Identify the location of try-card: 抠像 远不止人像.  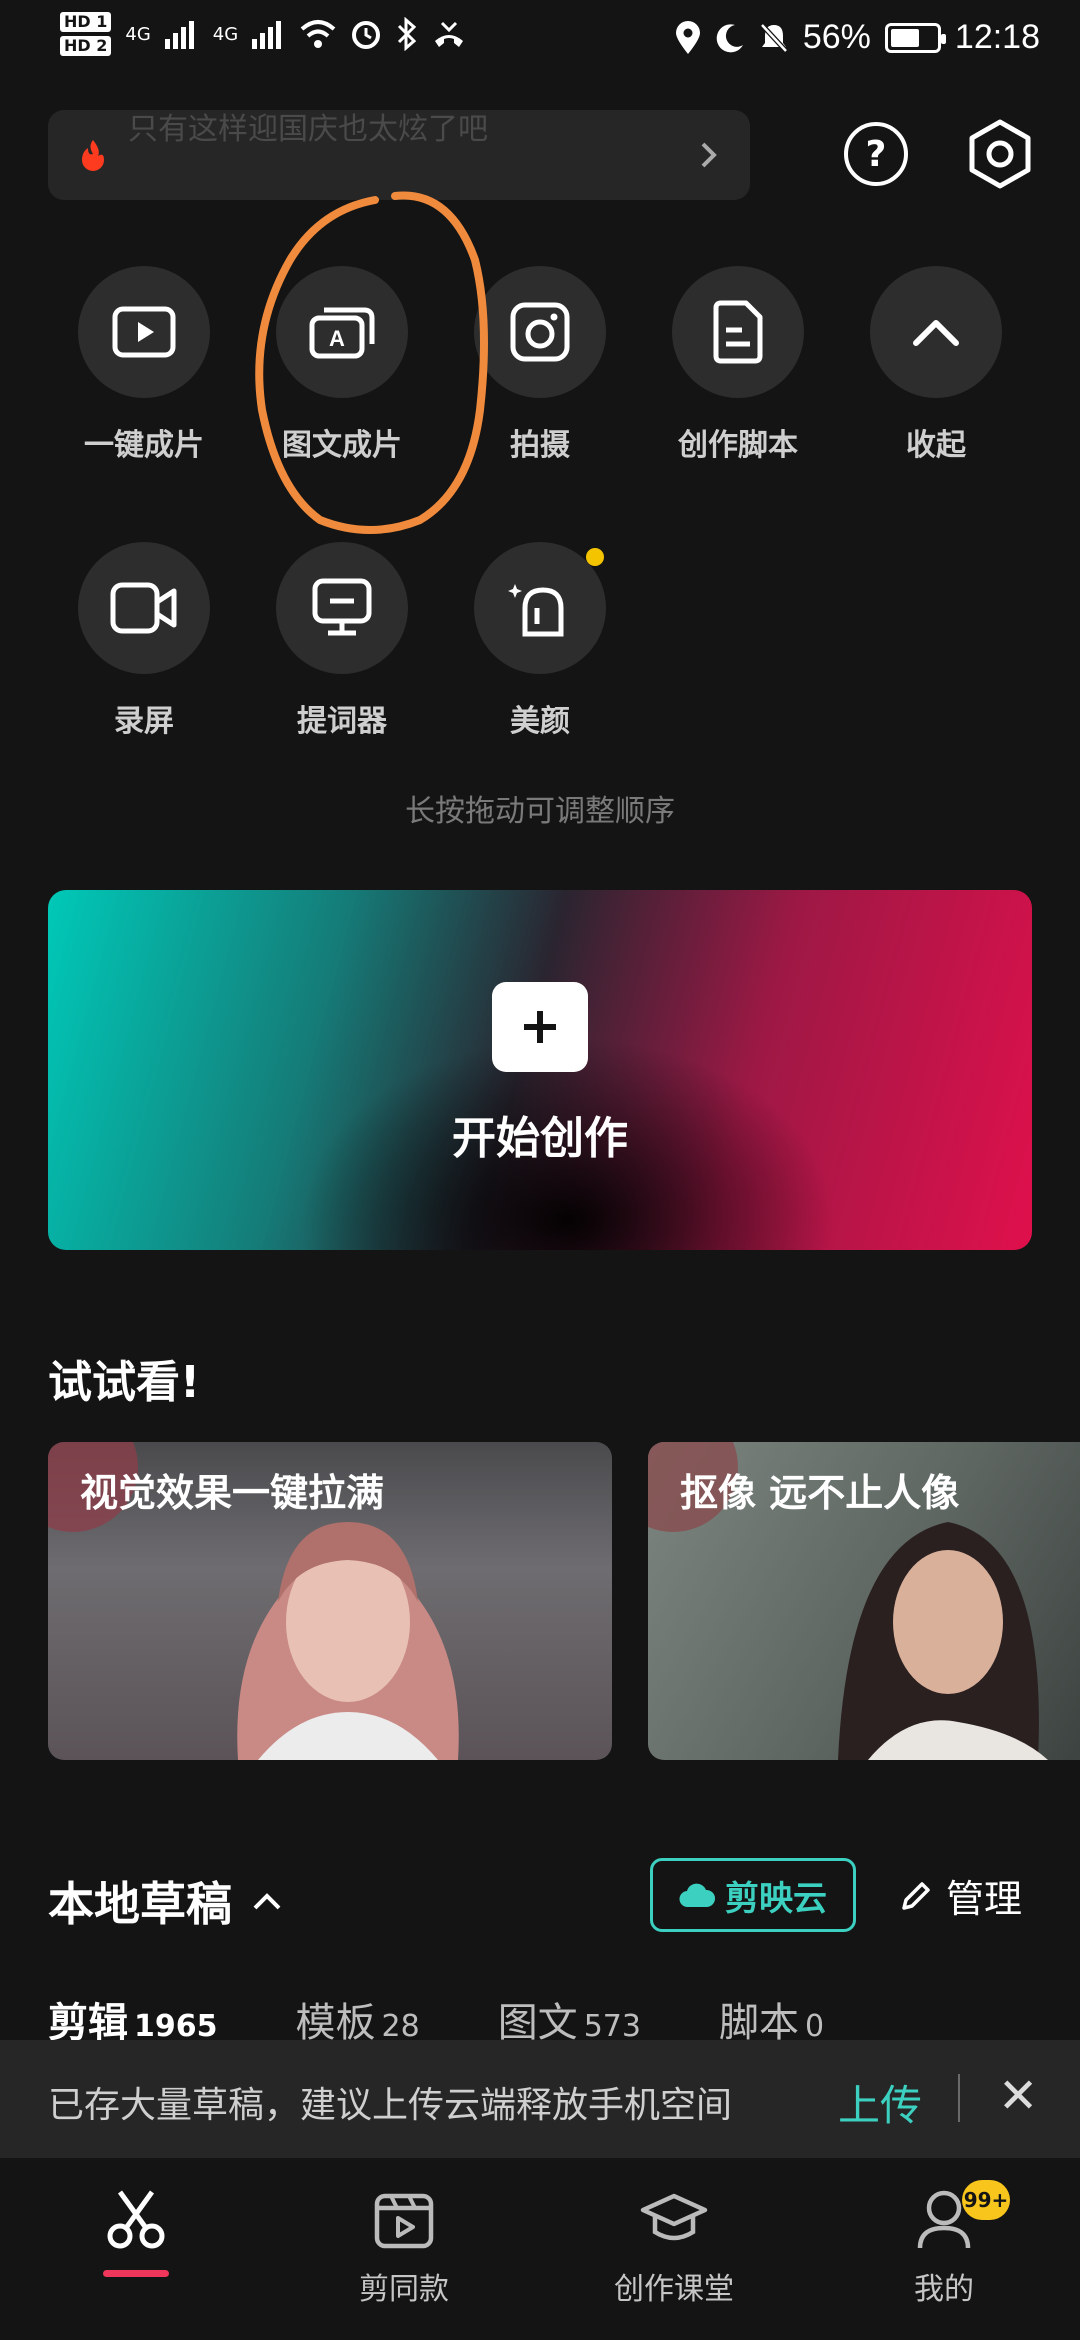
(864, 1601).